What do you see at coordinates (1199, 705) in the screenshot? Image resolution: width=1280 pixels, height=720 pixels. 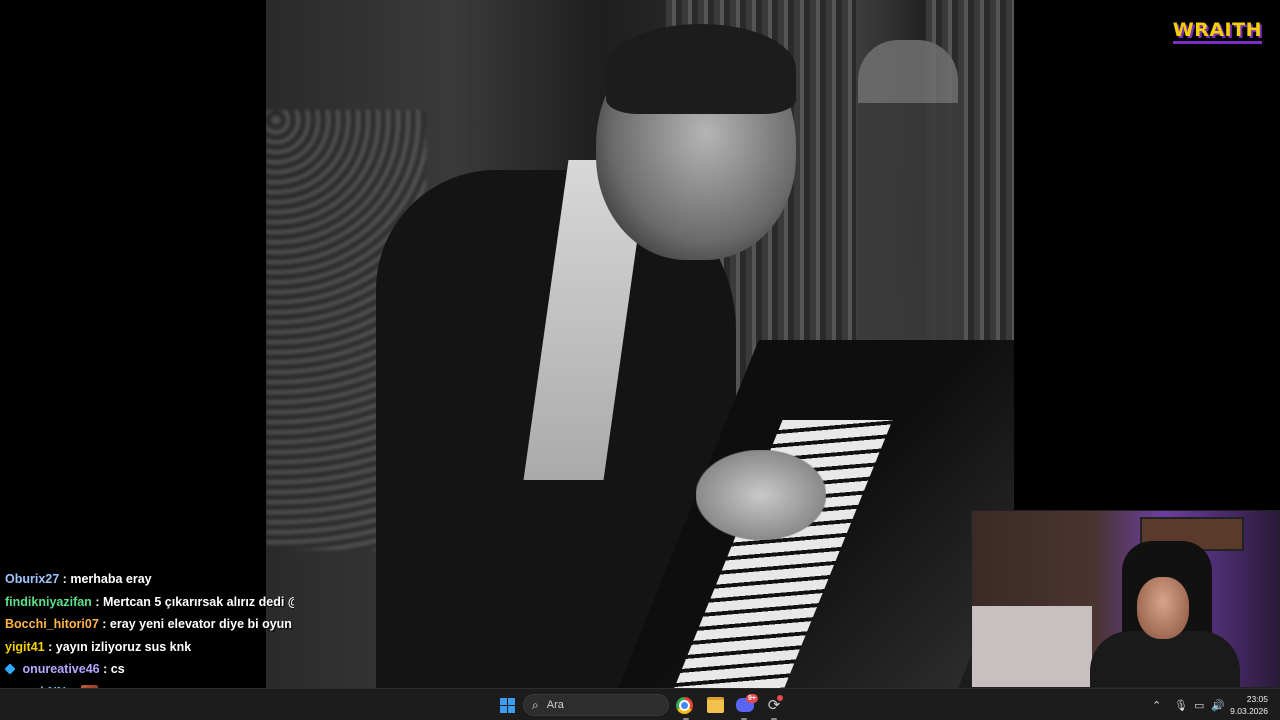 I see `network-icon: ▭` at bounding box center [1199, 705].